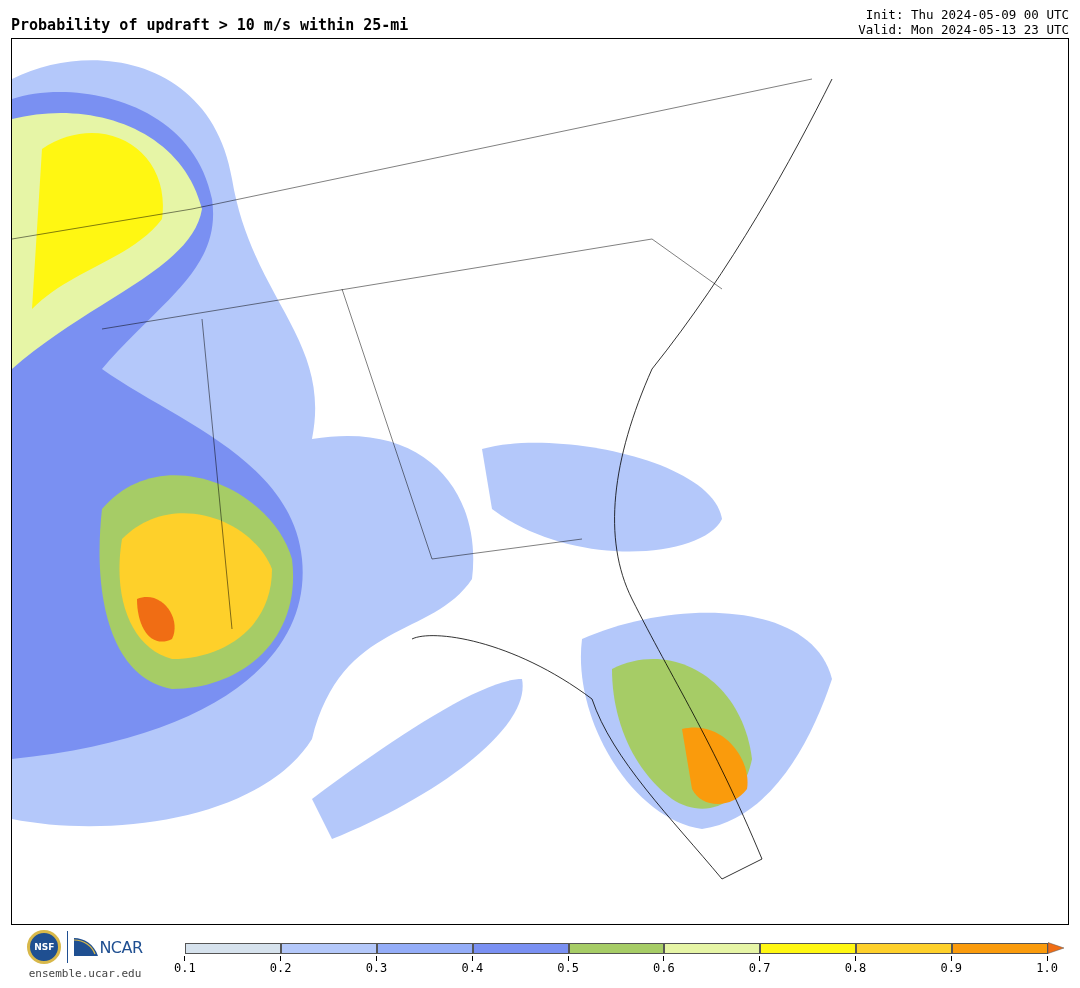  What do you see at coordinates (1047, 968) in the screenshot?
I see `tick-label: 1.0` at bounding box center [1047, 968].